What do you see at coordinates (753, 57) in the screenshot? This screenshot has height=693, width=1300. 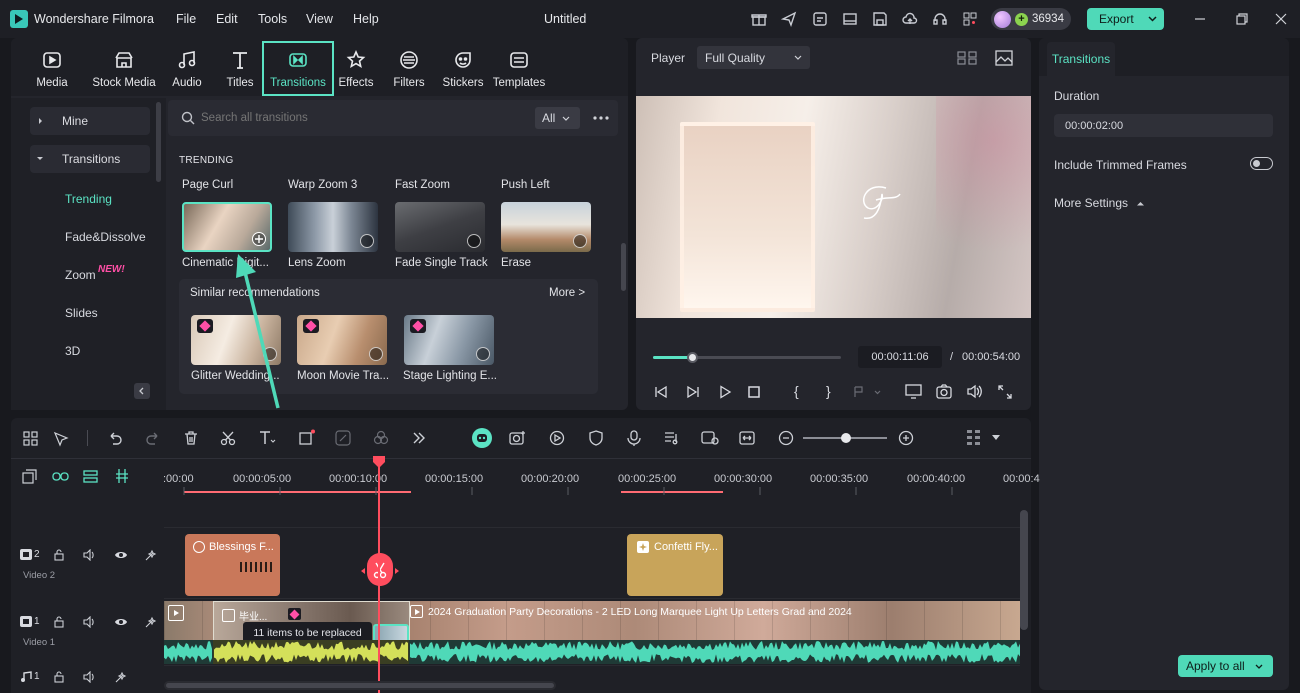 I see `quality-dropdown: Full Quality` at bounding box center [753, 57].